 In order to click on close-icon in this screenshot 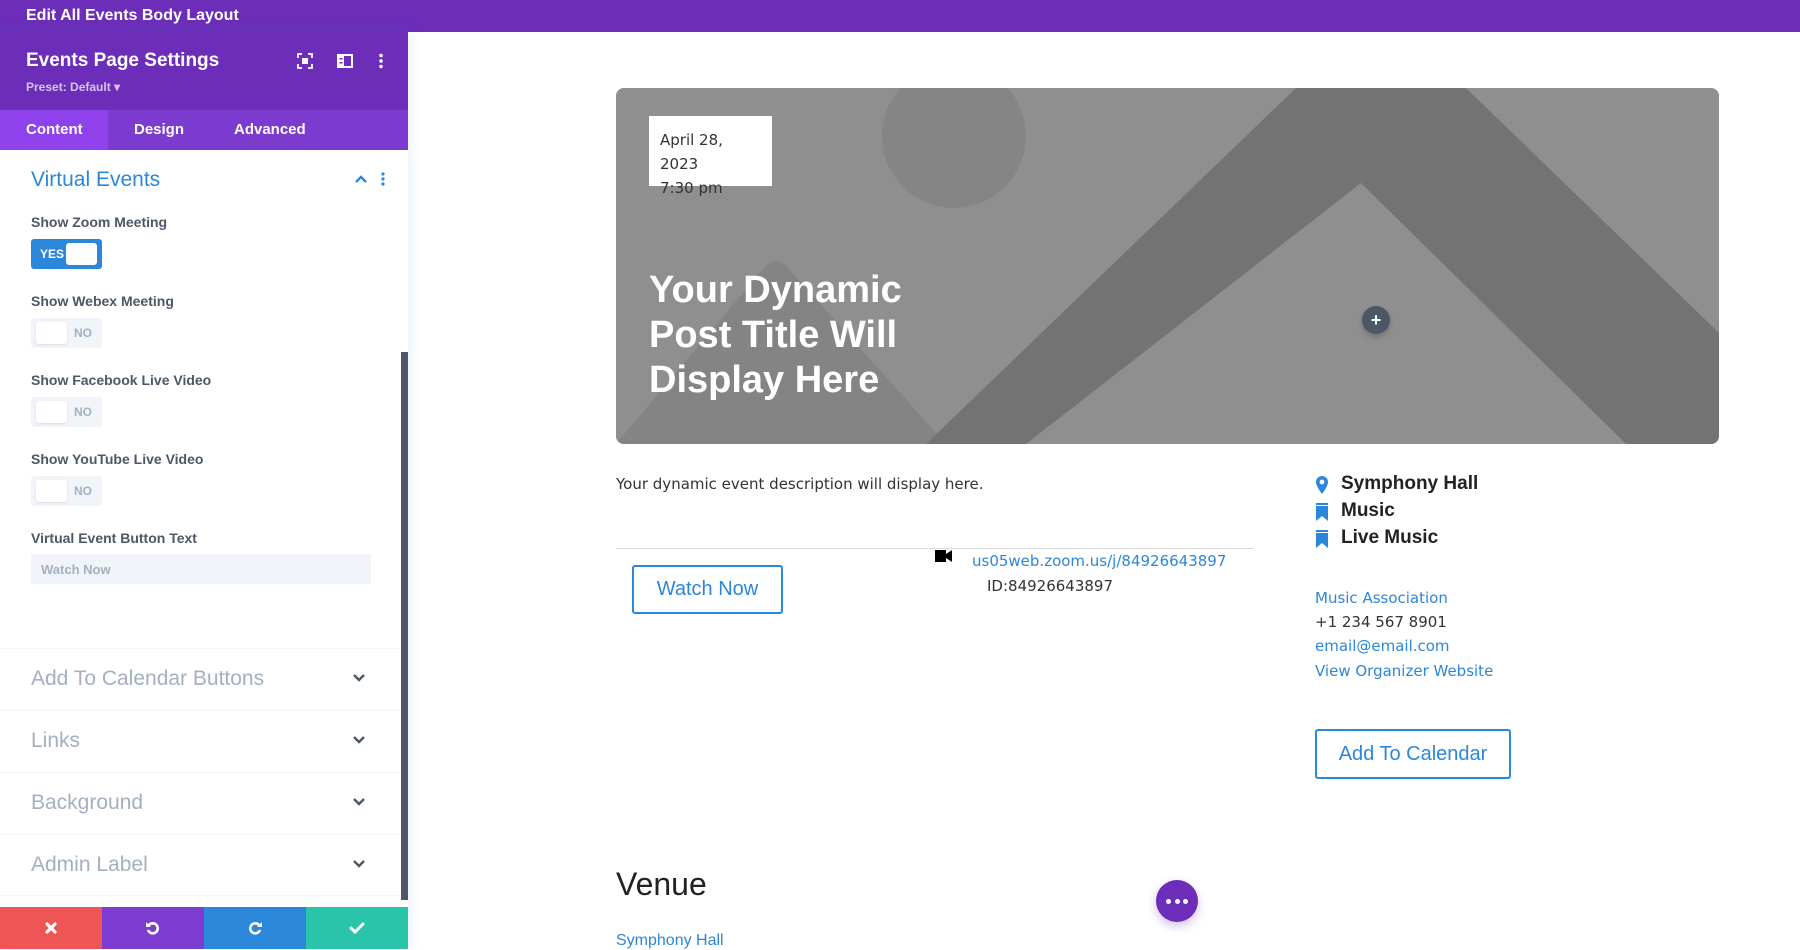, I will do `click(51, 928)`.